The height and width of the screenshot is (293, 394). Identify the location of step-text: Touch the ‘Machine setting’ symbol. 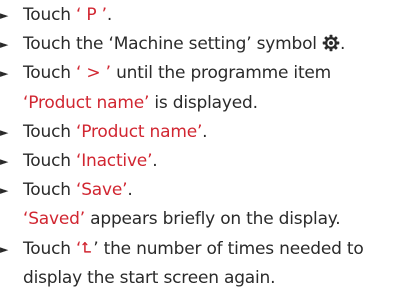
(170, 44).